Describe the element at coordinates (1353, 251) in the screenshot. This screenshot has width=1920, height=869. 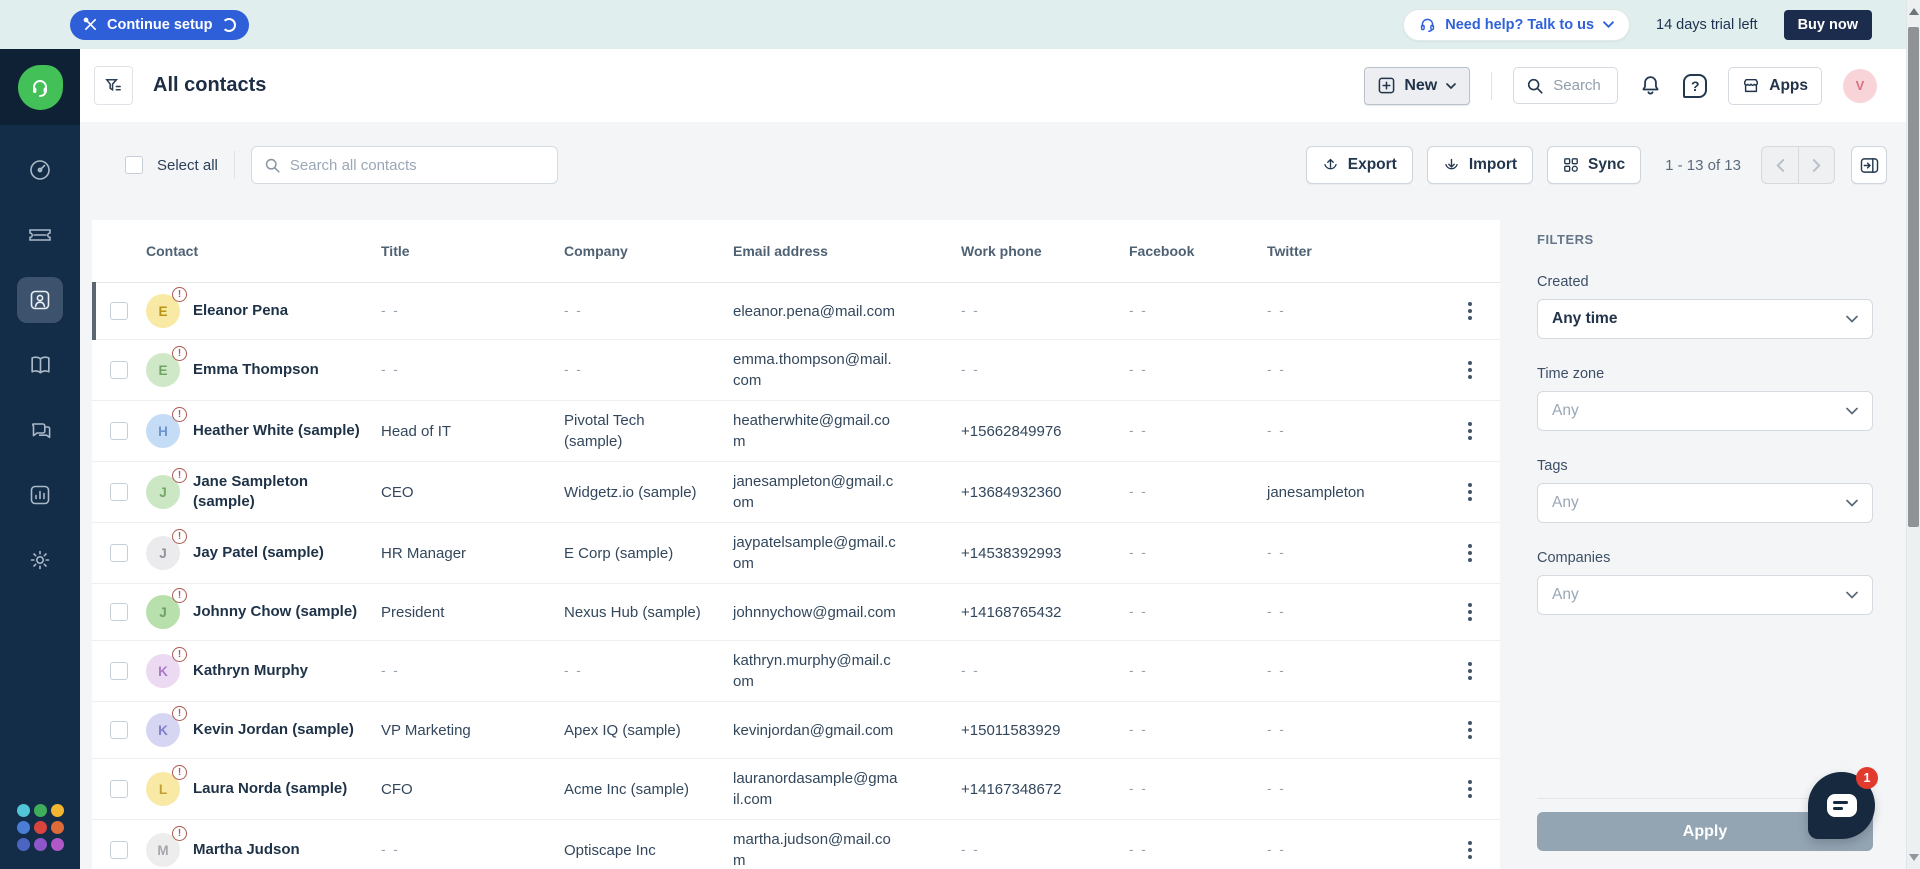
I see `column-header-twitter: Twitter` at that location.